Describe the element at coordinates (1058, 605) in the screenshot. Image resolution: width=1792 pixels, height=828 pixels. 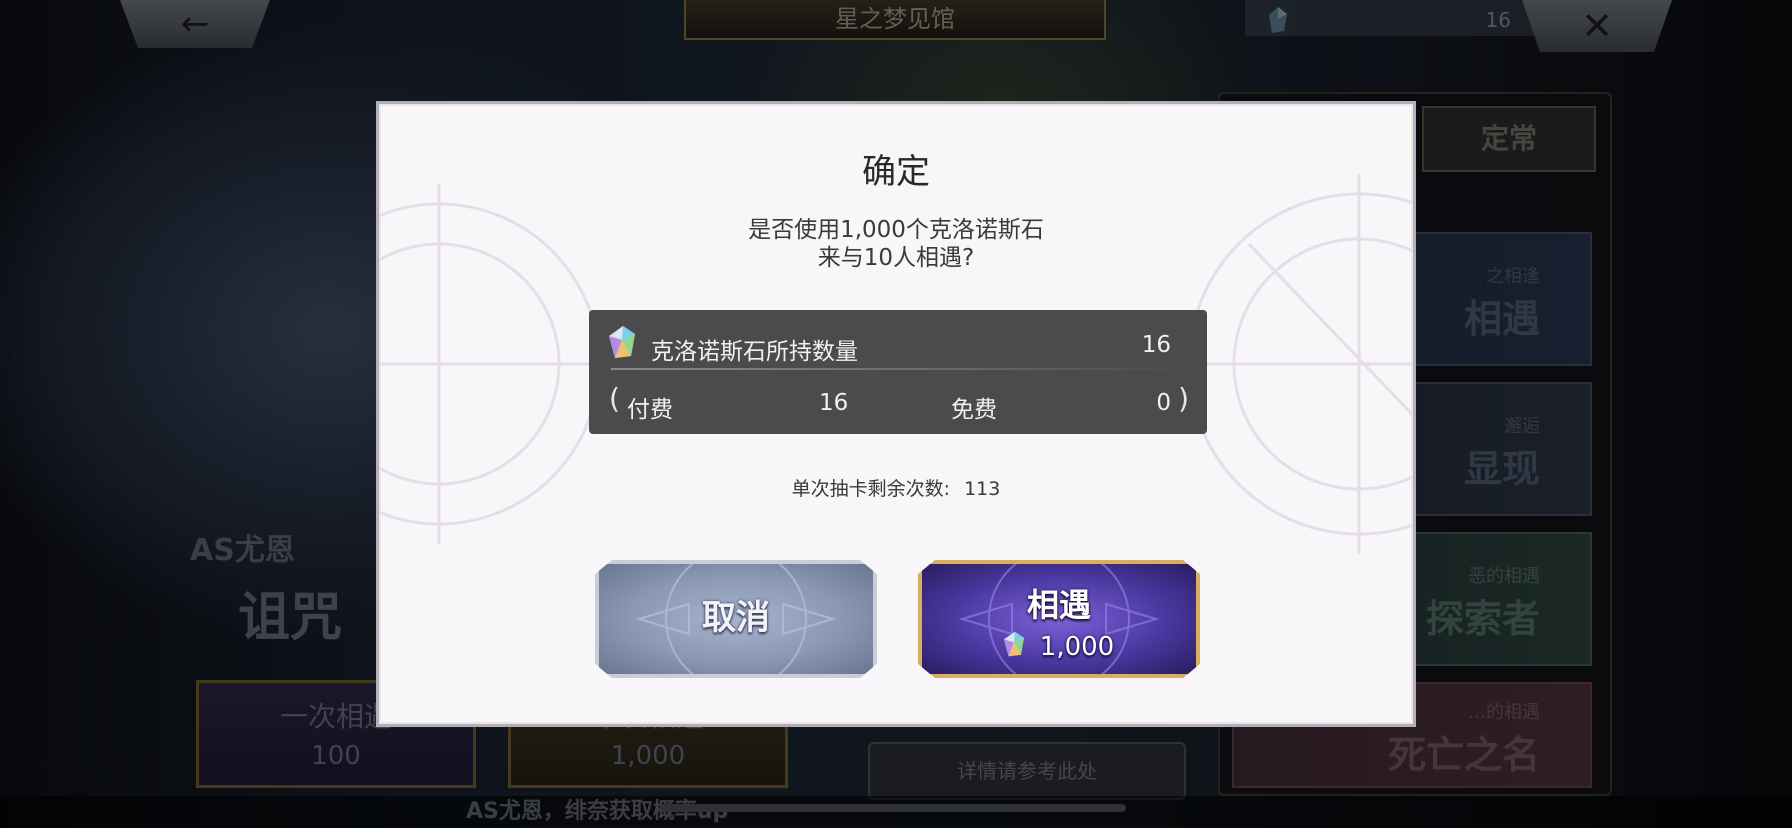
I see `encounter-button-label: 相遇` at that location.